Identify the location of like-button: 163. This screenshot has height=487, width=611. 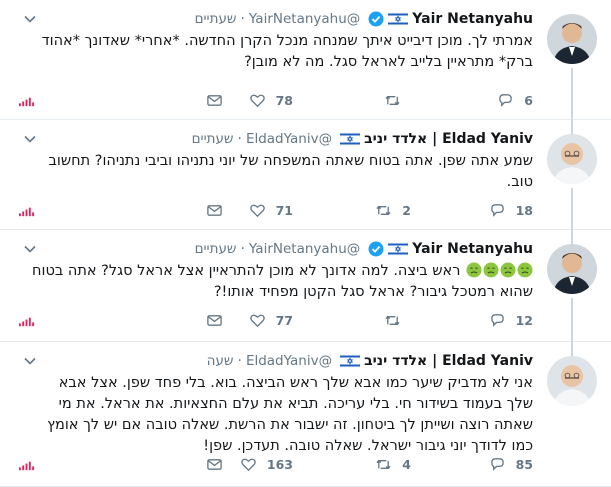
(266, 464).